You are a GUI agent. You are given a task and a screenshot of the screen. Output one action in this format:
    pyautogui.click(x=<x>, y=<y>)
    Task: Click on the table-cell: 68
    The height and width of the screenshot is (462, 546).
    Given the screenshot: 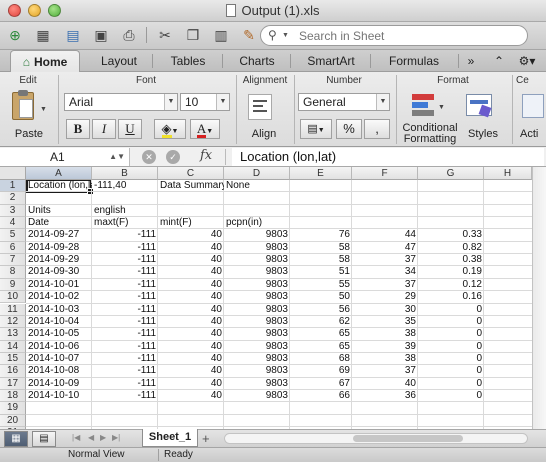 What is the action you would take?
    pyautogui.click(x=321, y=359)
    